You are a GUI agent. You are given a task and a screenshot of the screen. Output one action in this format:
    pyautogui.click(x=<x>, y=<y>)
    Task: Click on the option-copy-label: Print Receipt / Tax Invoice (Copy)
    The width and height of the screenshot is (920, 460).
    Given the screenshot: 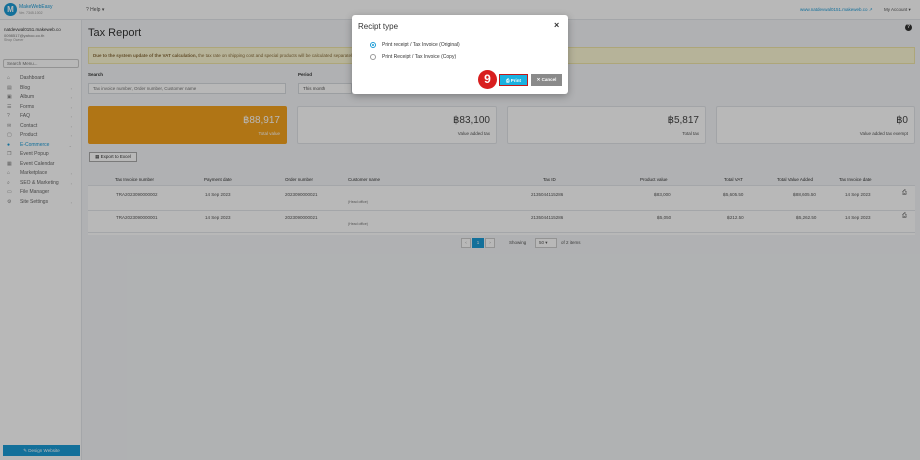 What is the action you would take?
    pyautogui.click(x=419, y=57)
    